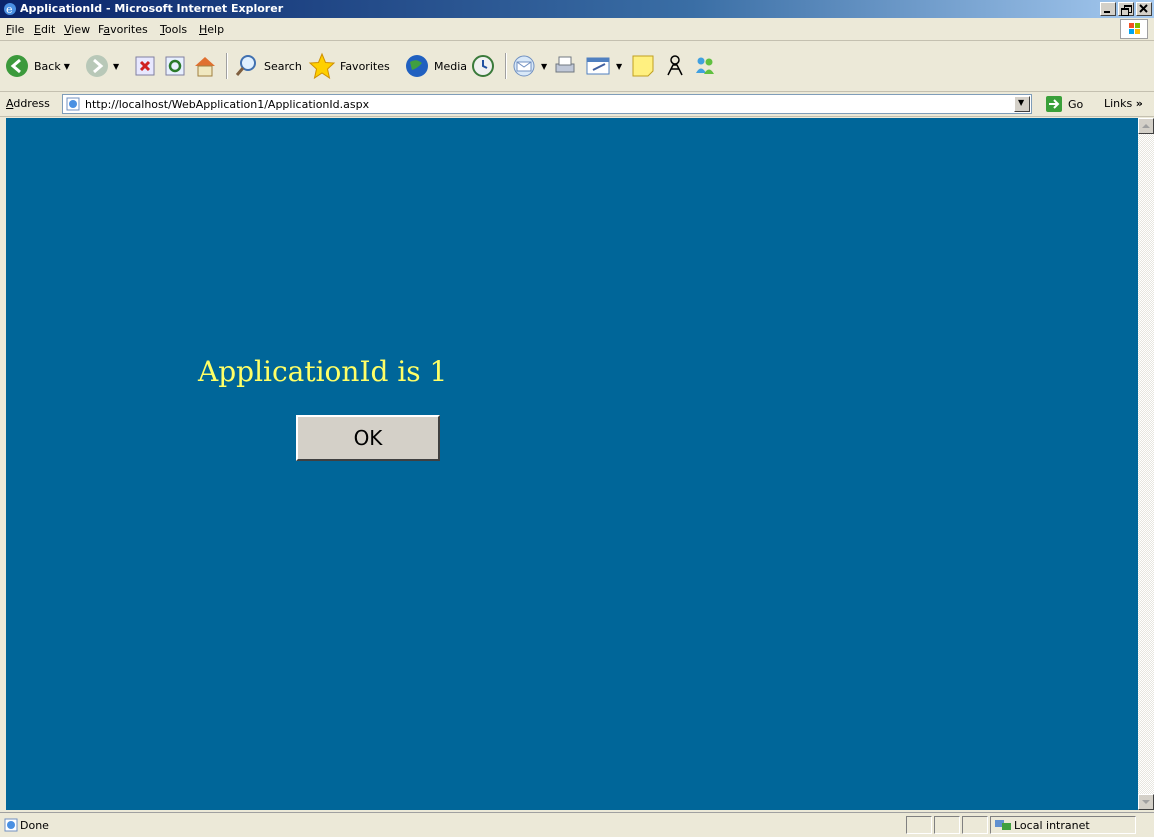 The width and height of the screenshot is (1154, 837). What do you see at coordinates (349, 66) in the screenshot?
I see `favorites-button: Favorites` at bounding box center [349, 66].